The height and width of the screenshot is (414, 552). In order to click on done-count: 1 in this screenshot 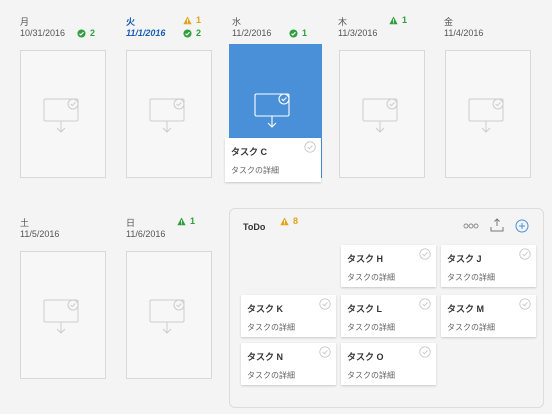, I will do `click(305, 33)`.